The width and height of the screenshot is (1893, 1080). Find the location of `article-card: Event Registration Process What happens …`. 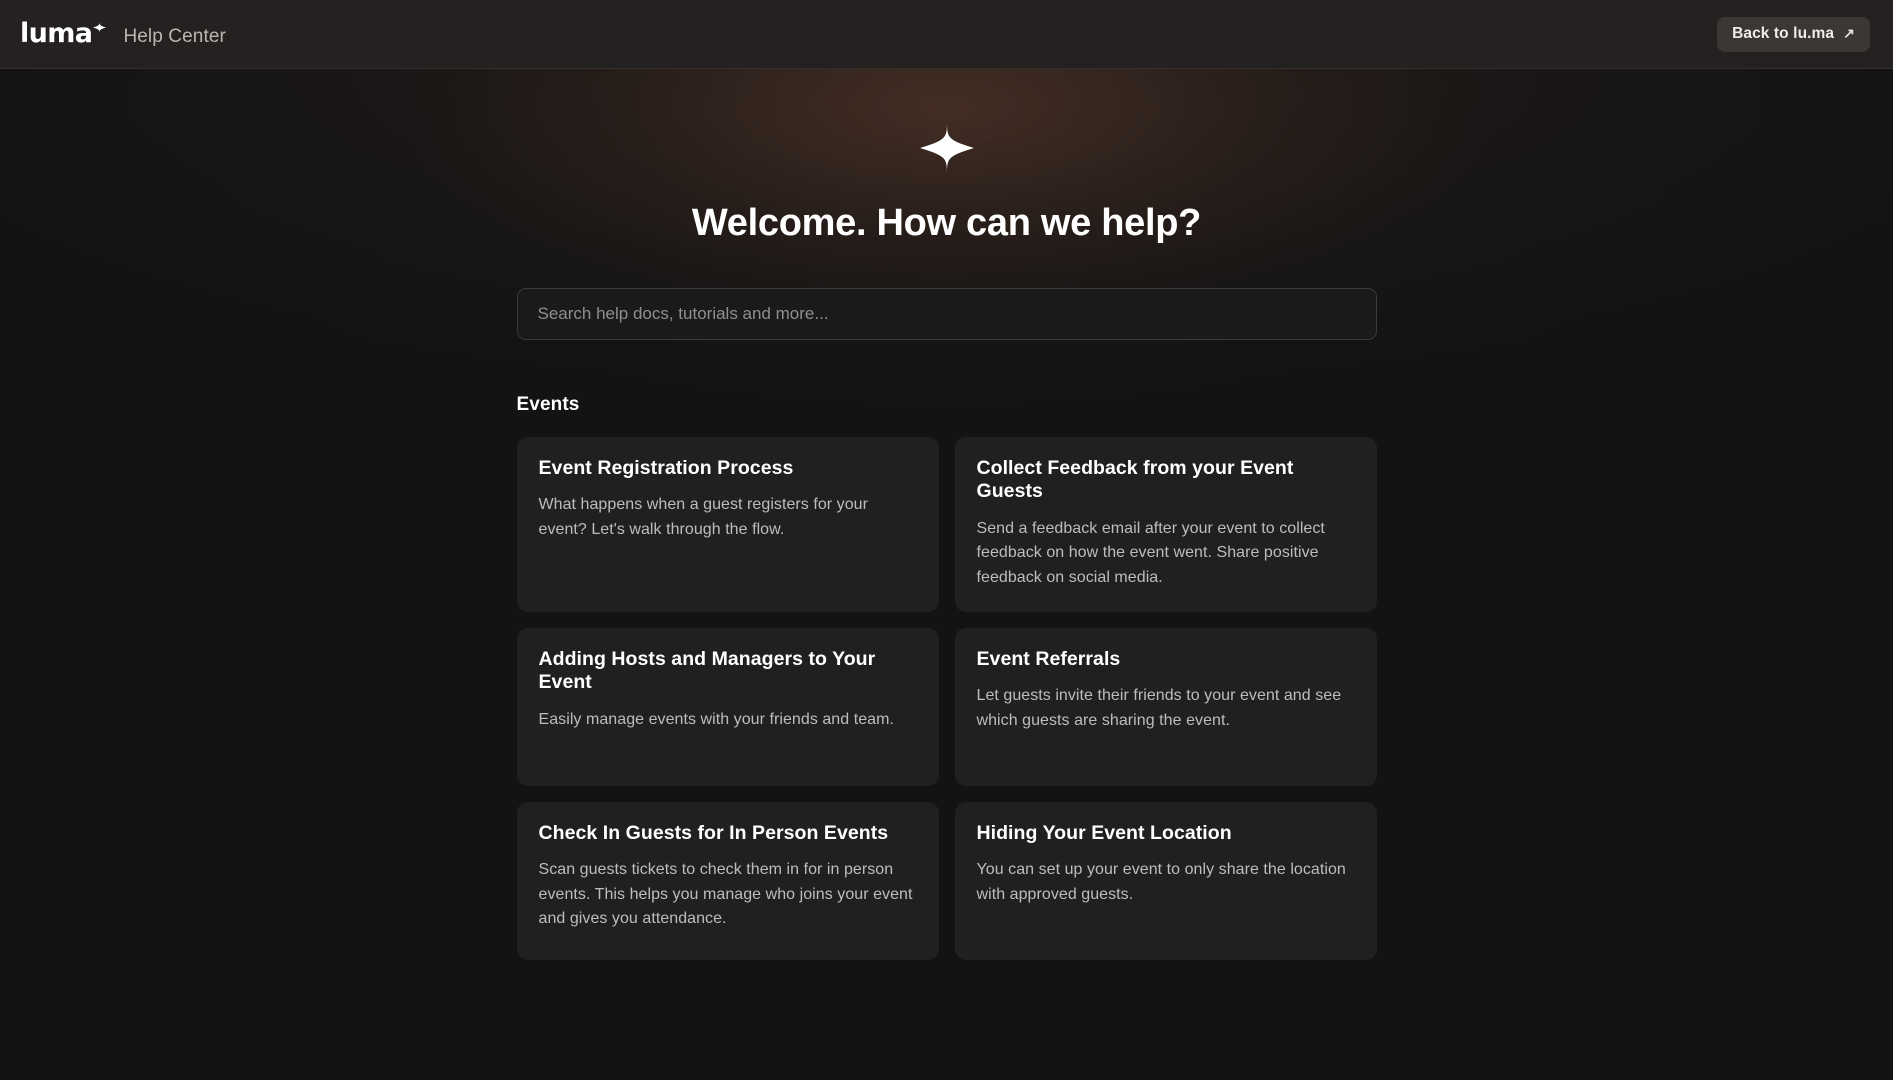

article-card: Event Registration Process What happens … is located at coordinates (727, 524).